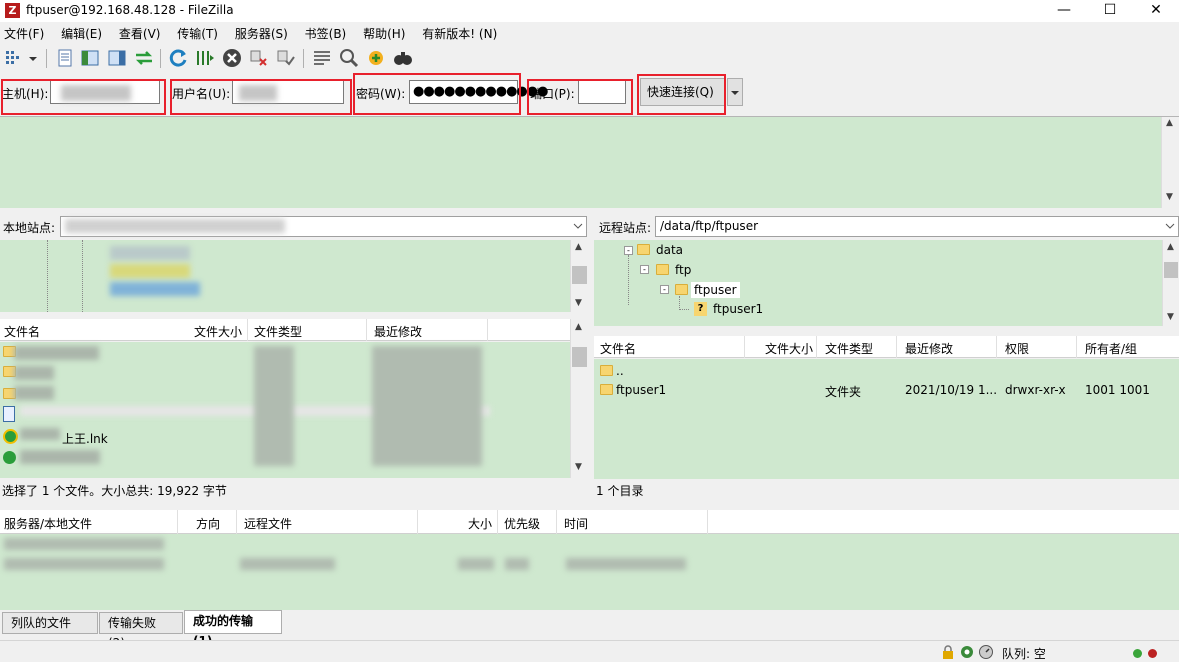 The height and width of the screenshot is (662, 1179). What do you see at coordinates (384, 34) in the screenshot?
I see `menu-help: 帮助(H)` at bounding box center [384, 34].